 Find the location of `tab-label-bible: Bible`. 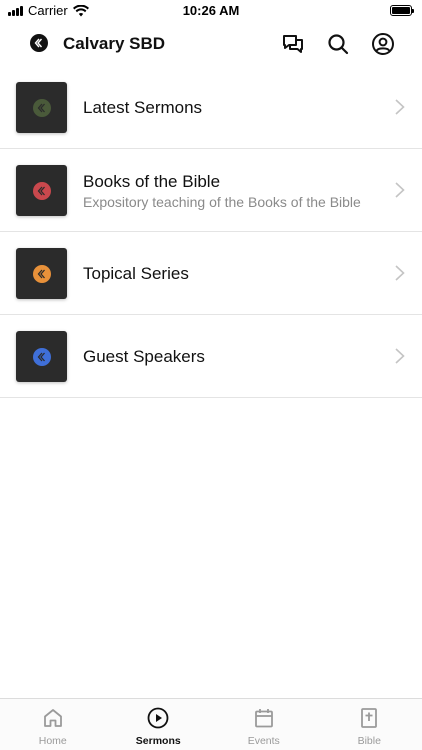

tab-label-bible: Bible is located at coordinates (369, 741).